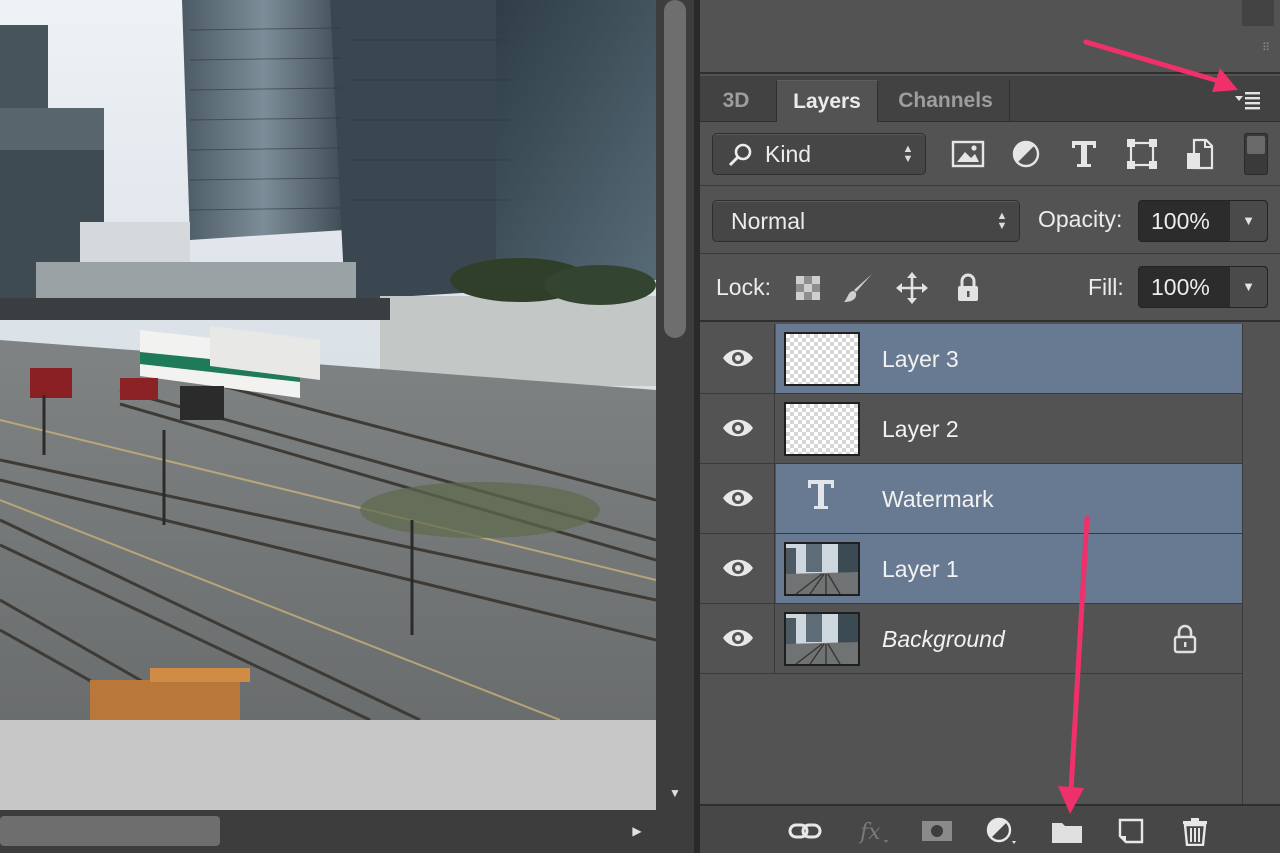  Describe the element at coordinates (675, 169) in the screenshot. I see `vertical-scroll-thumb` at that location.